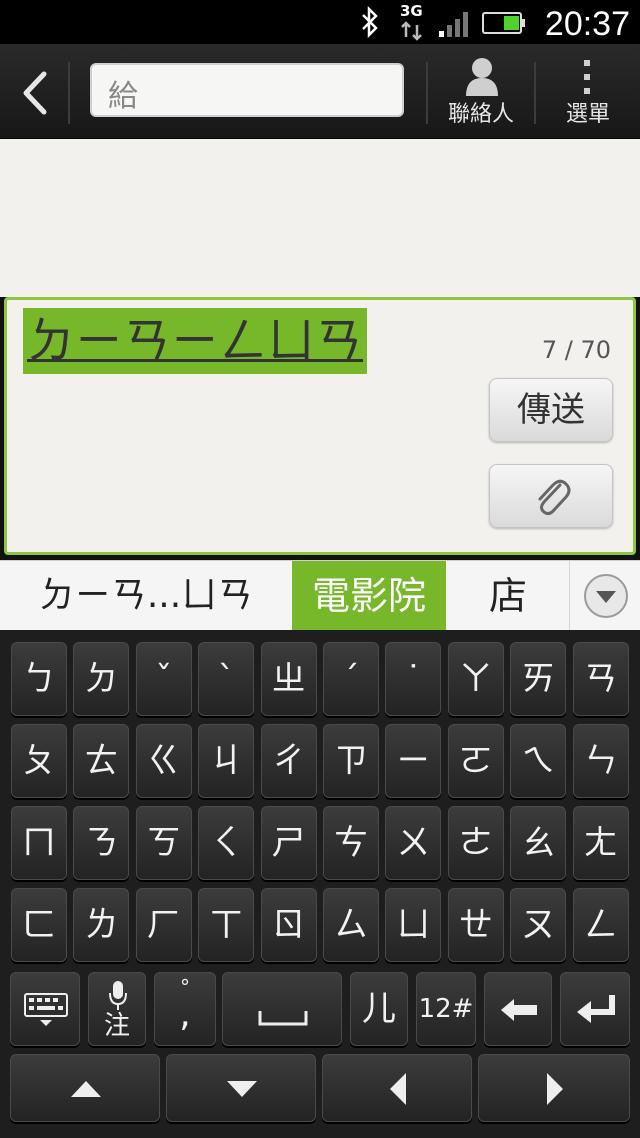 The height and width of the screenshot is (1138, 640). Describe the element at coordinates (185, 1014) in the screenshot. I see `comma-label: ,` at that location.